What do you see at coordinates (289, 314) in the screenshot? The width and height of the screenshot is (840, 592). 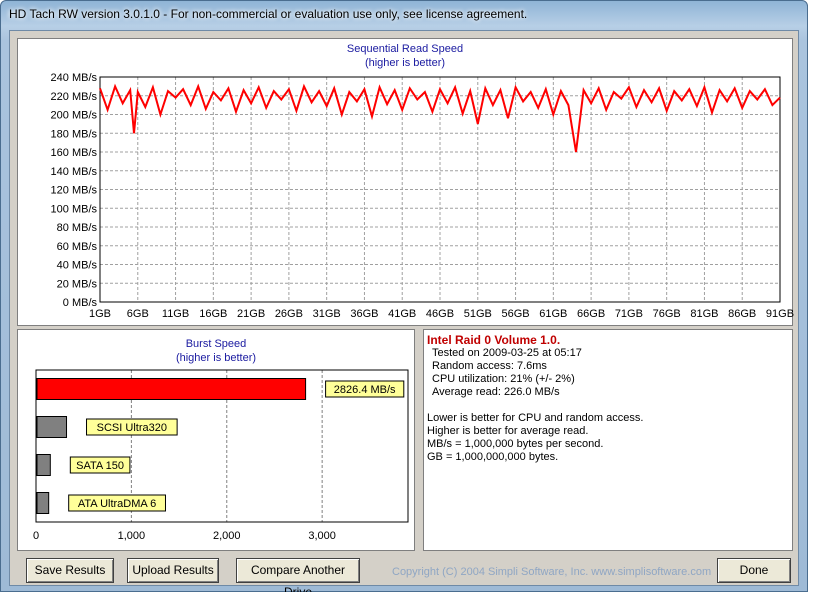 I see `x-tick-label: 26GB` at bounding box center [289, 314].